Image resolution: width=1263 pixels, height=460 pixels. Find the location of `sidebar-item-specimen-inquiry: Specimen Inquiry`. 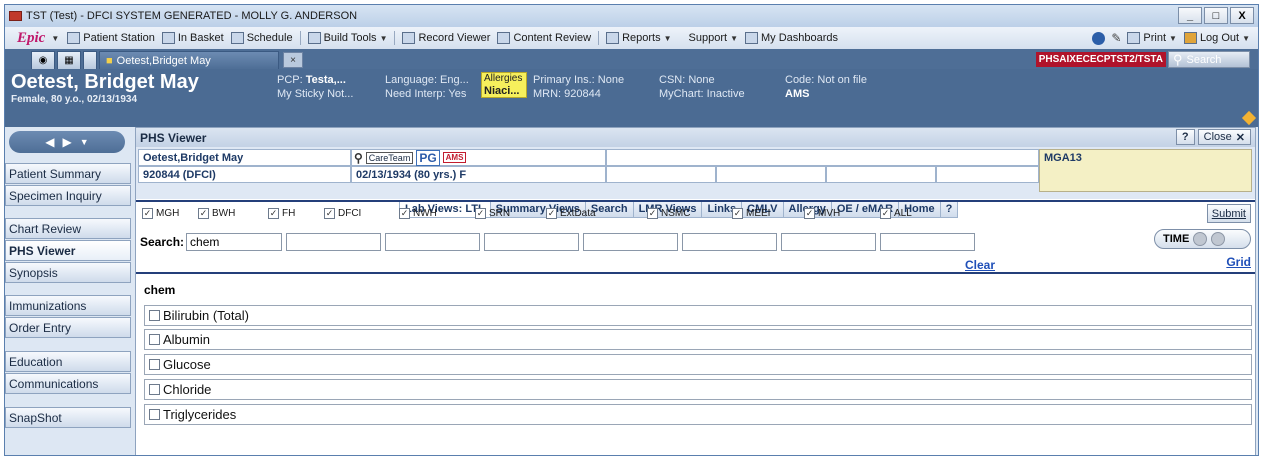

sidebar-item-specimen-inquiry: Specimen Inquiry is located at coordinates (68, 195).